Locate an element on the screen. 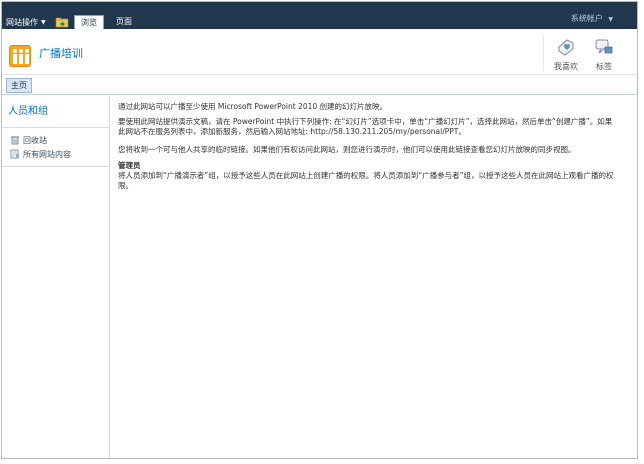 This screenshot has width=644, height=464. ql-recycle-bin-label: 回收站 is located at coordinates (35, 140).